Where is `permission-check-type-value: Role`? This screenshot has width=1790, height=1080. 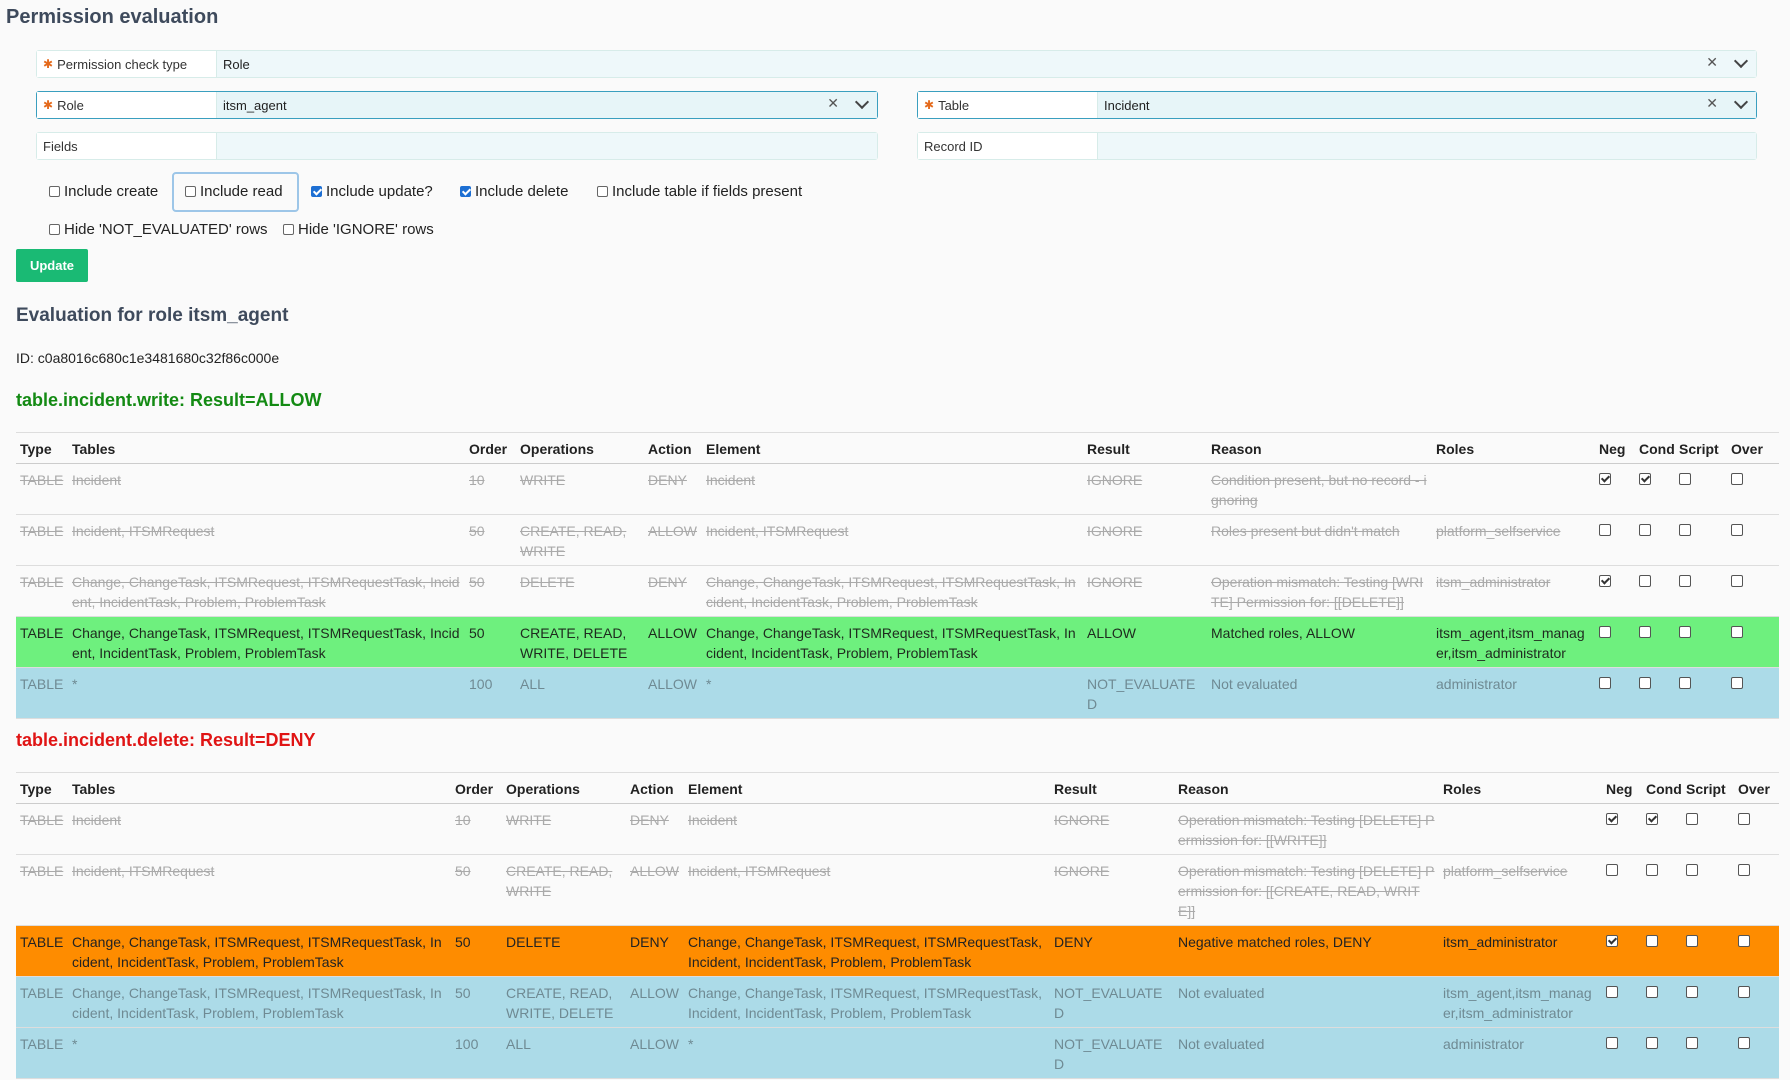 permission-check-type-value: Role is located at coordinates (236, 64).